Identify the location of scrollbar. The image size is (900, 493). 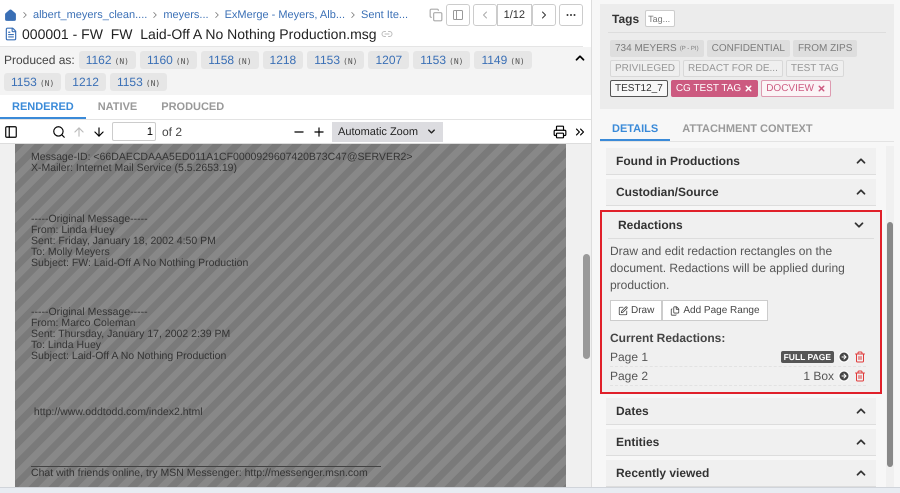
(890, 316).